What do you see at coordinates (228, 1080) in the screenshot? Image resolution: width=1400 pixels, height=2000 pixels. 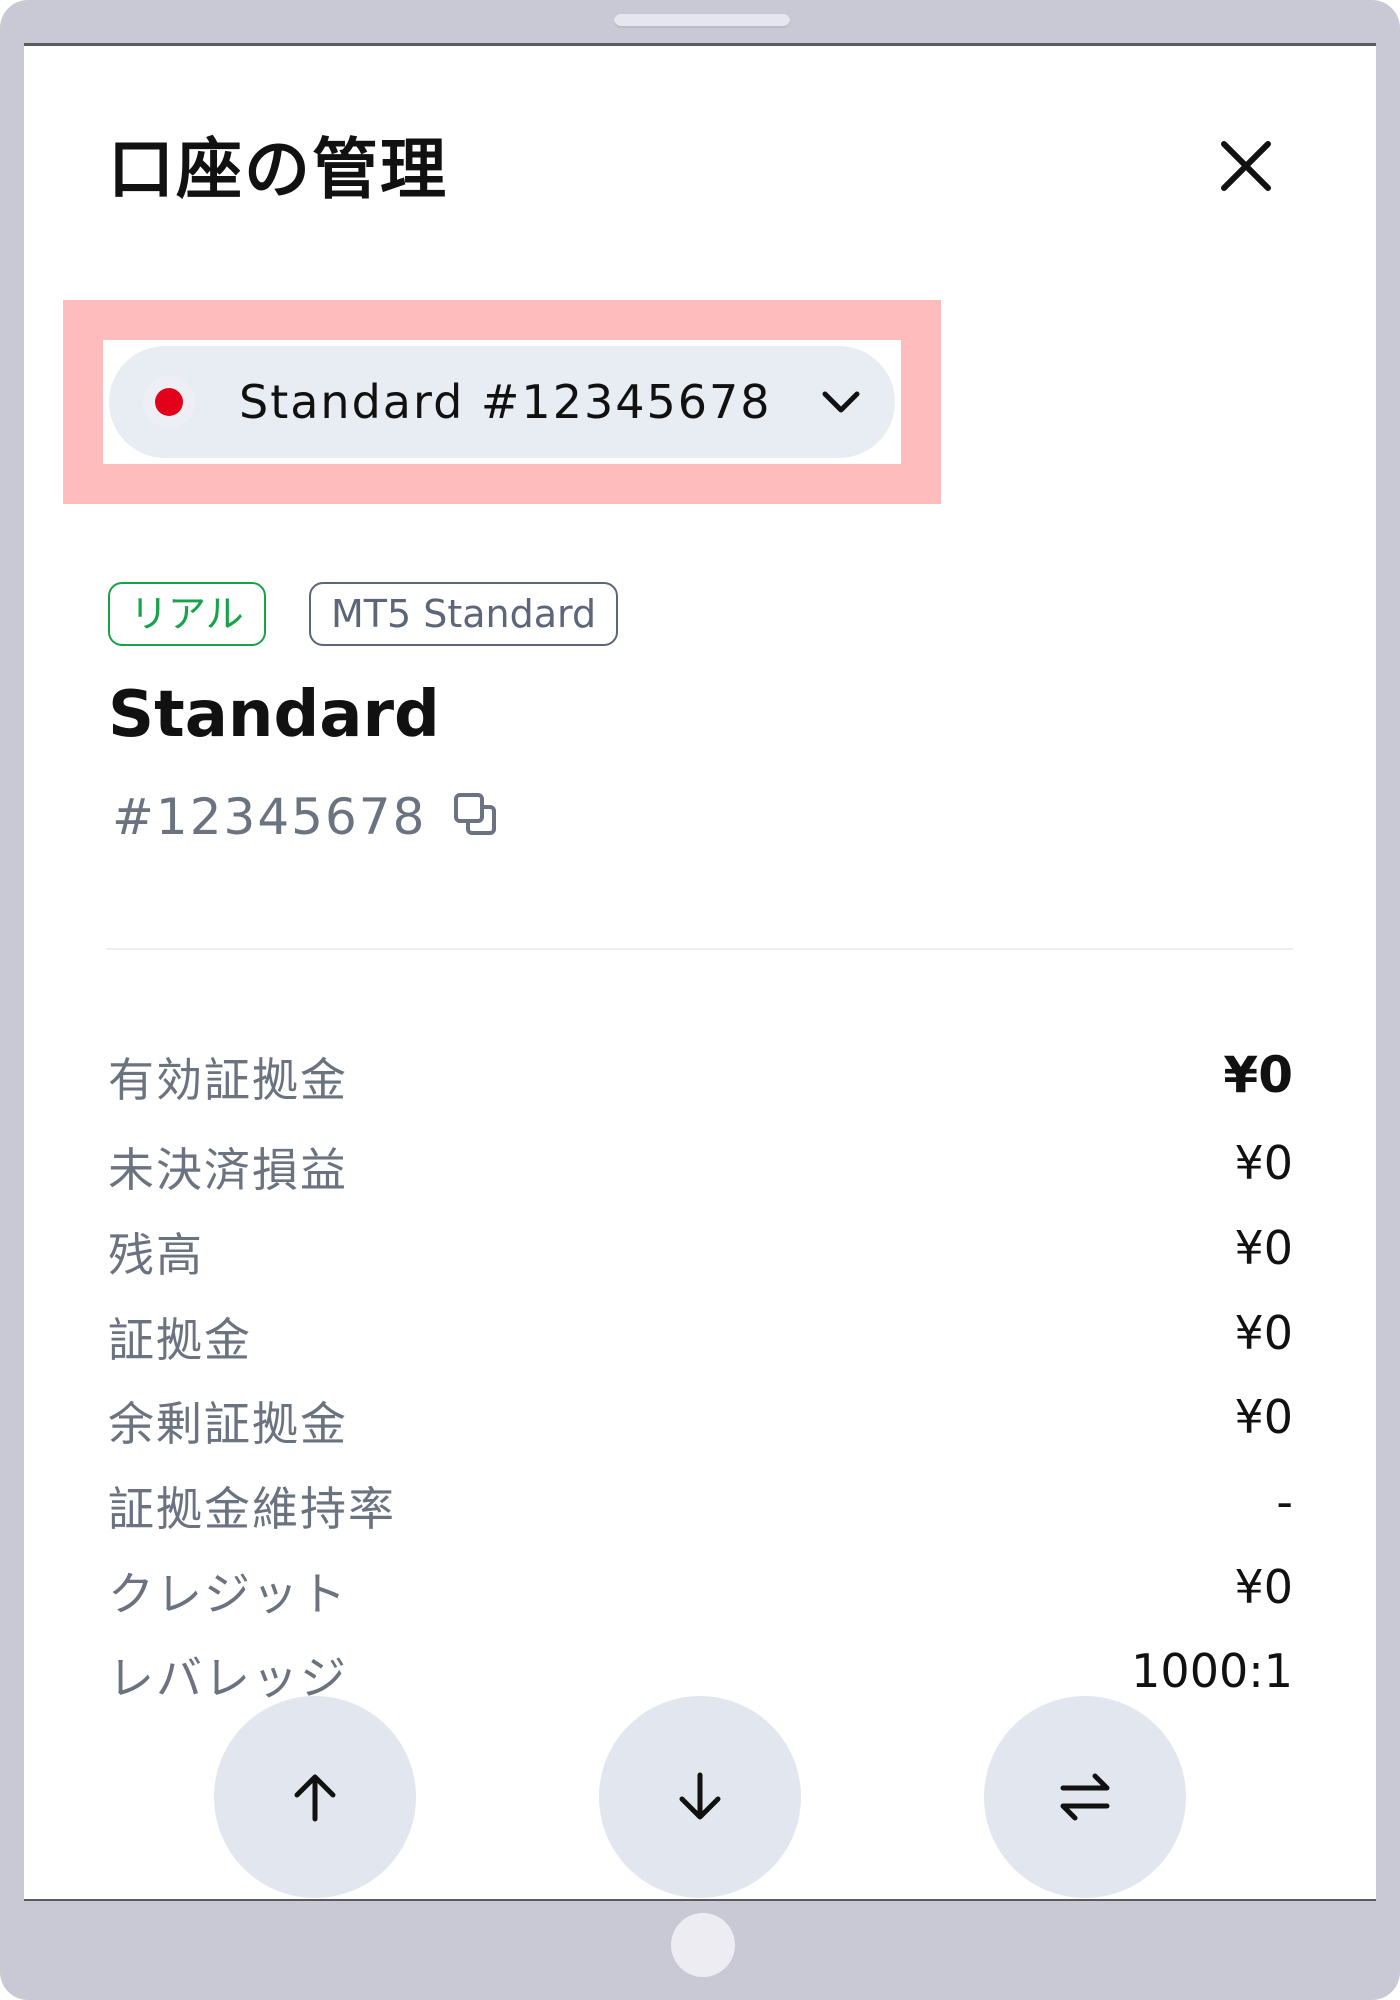 I see `stat-label: 有効証拠金` at bounding box center [228, 1080].